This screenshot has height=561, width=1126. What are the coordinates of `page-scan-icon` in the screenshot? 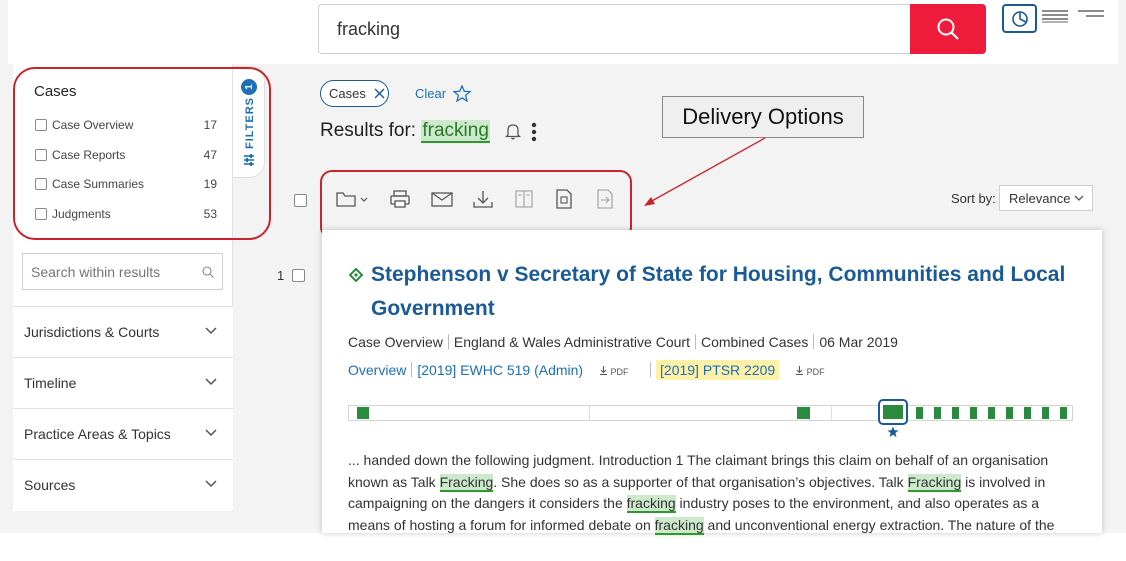 It's located at (564, 199).